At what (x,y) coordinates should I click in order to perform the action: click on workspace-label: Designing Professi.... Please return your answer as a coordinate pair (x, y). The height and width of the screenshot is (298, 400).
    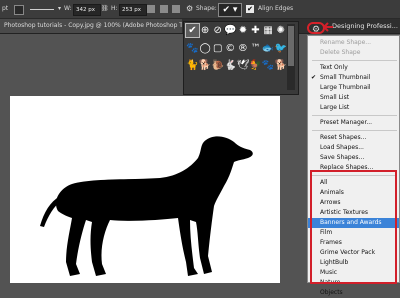
    Looking at the image, I should click on (365, 26).